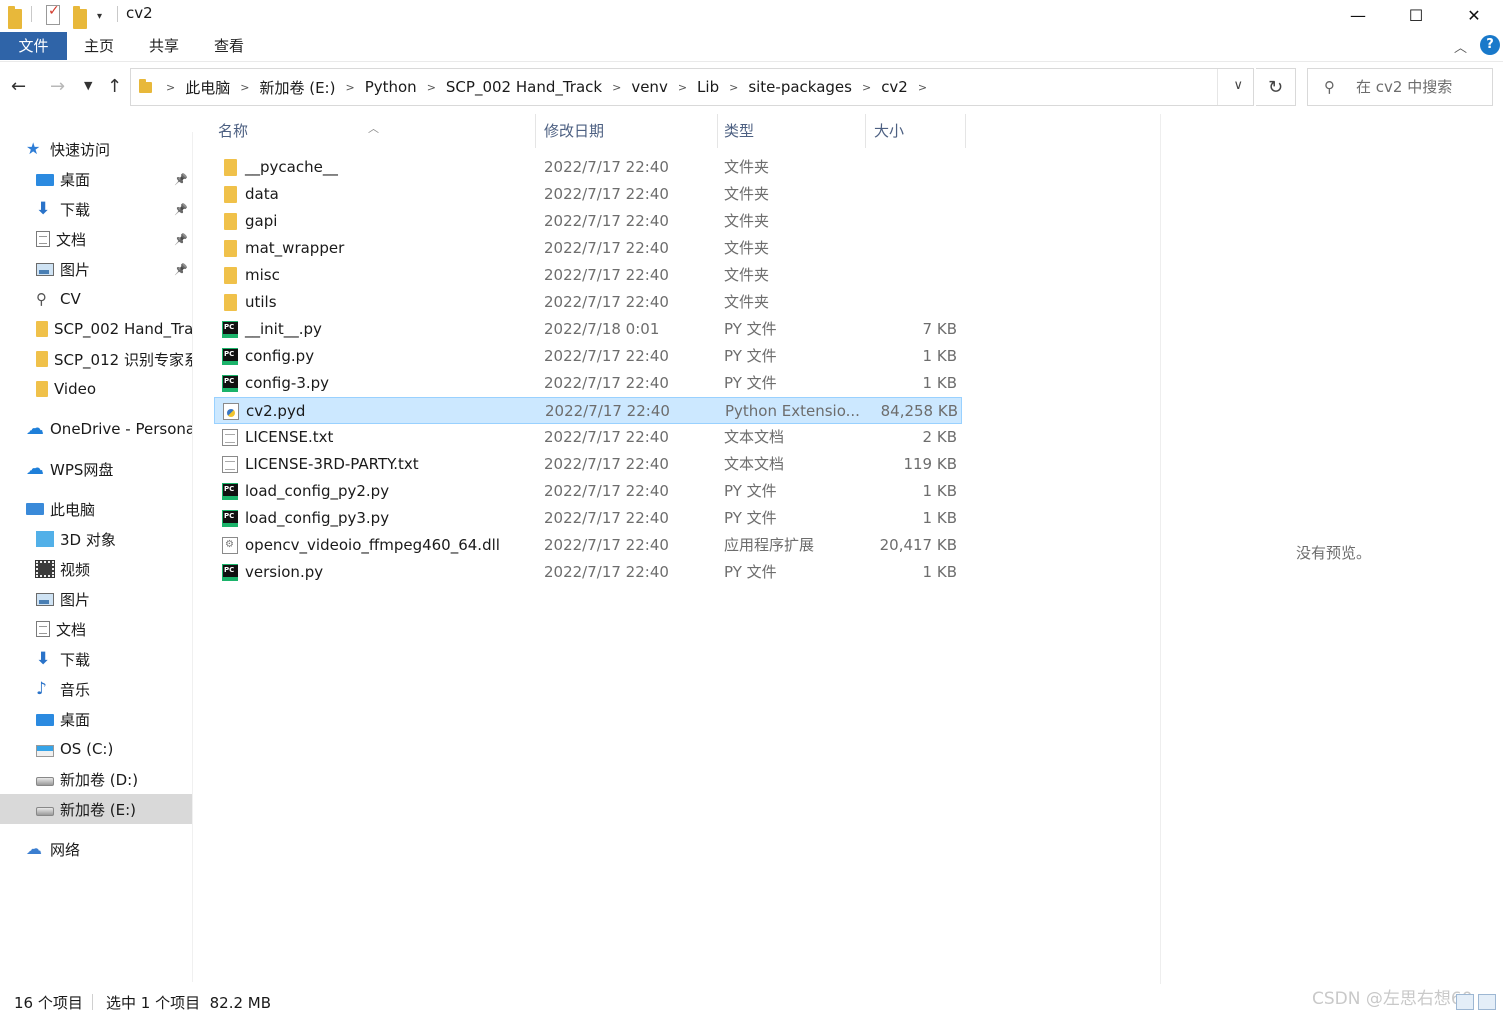  What do you see at coordinates (96, 849) in the screenshot?
I see `sidebar-item: ☁ 网络` at bounding box center [96, 849].